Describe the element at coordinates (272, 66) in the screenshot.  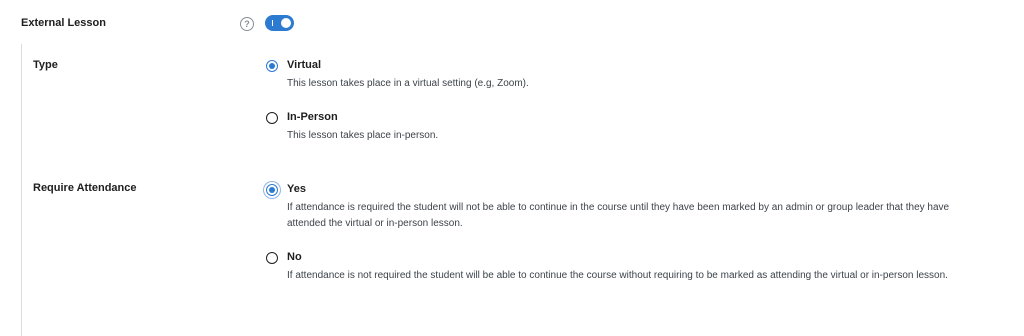
I see `virtual-radio` at that location.